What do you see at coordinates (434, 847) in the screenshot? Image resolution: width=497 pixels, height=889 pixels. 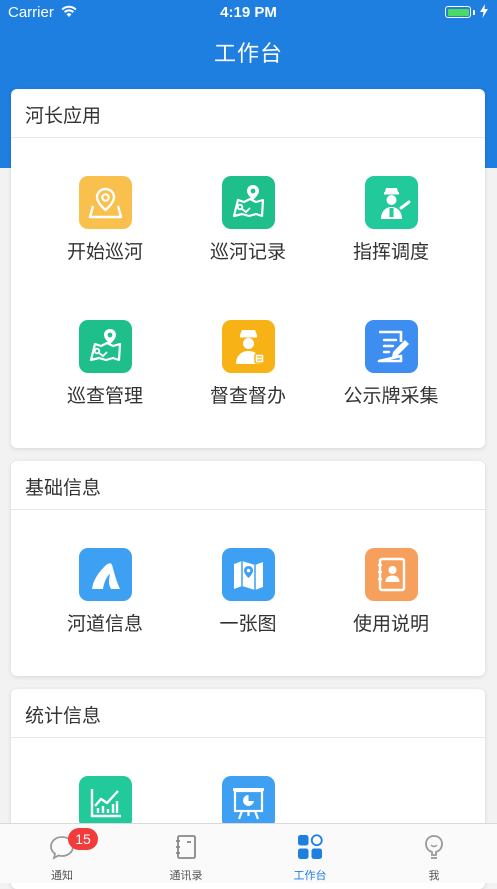 I see `profile-icon` at bounding box center [434, 847].